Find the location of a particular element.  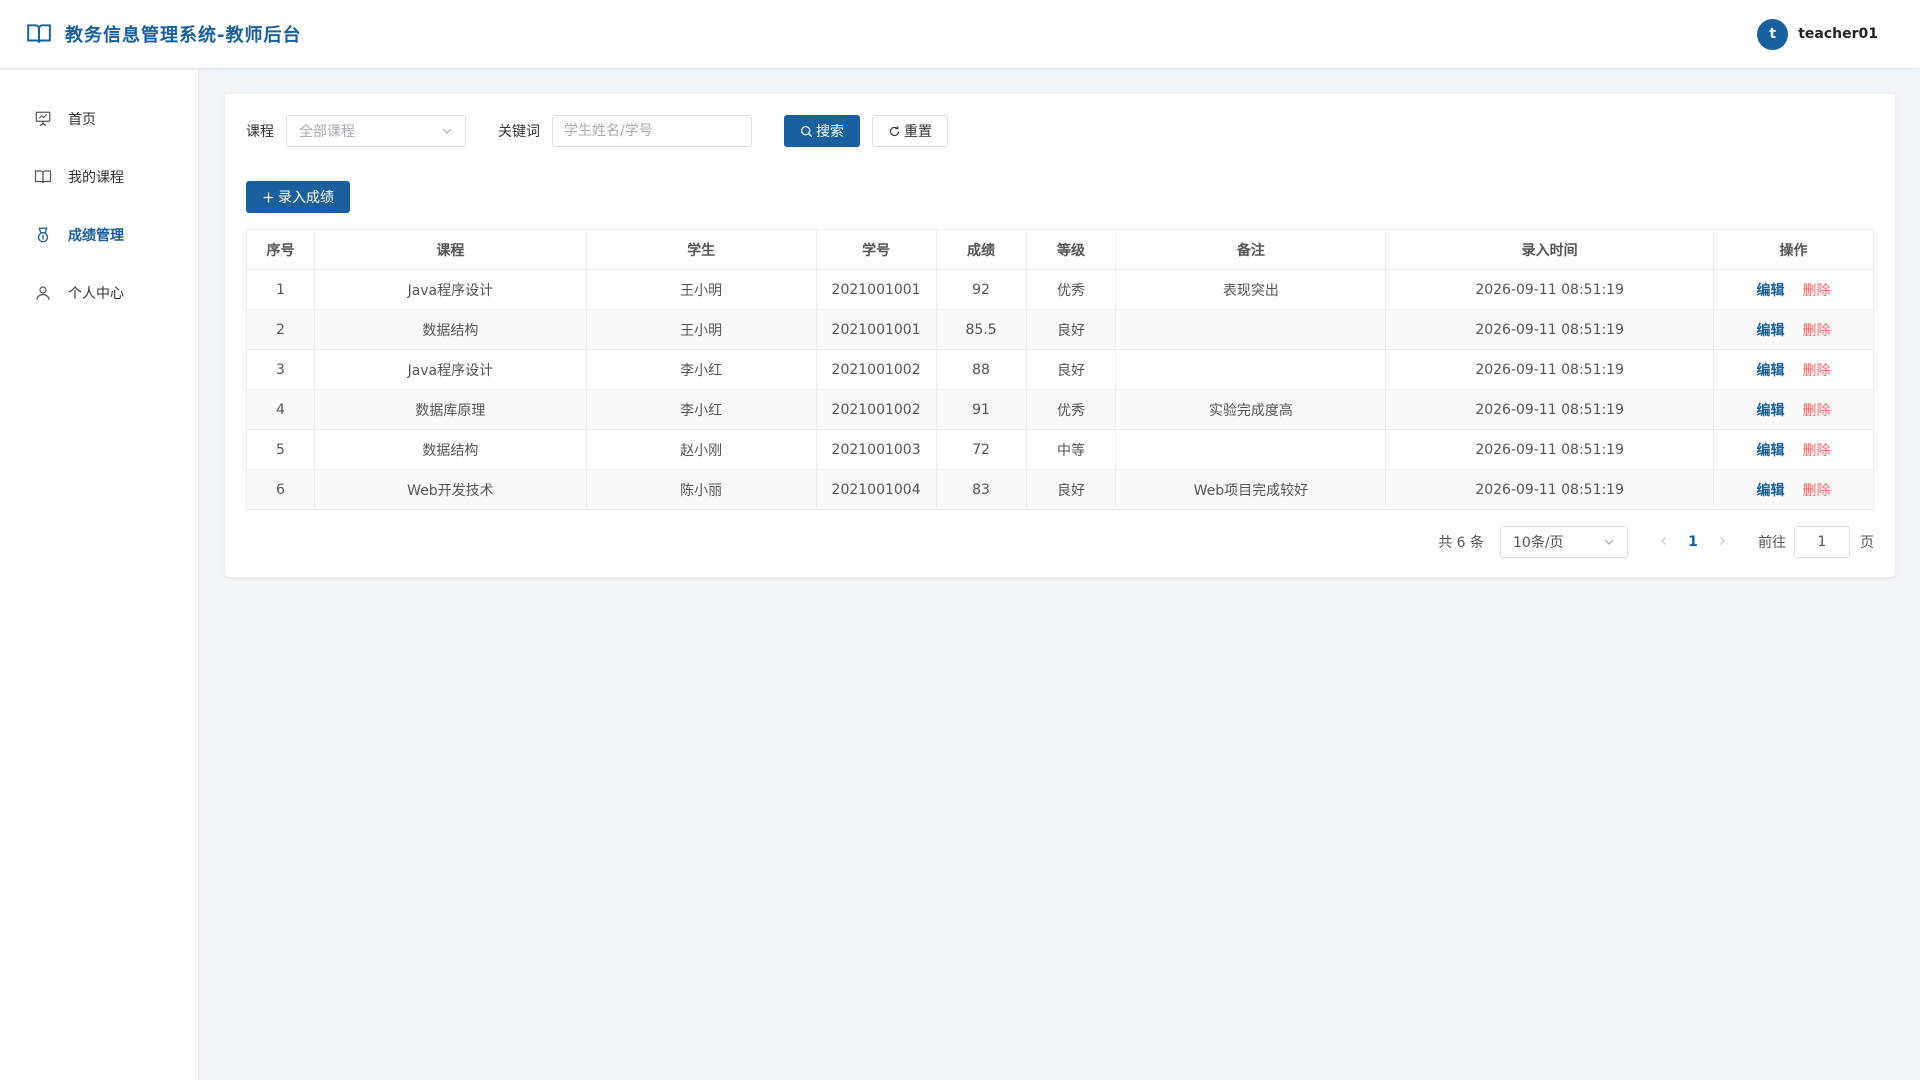

reset-button: 重置 is located at coordinates (910, 131).